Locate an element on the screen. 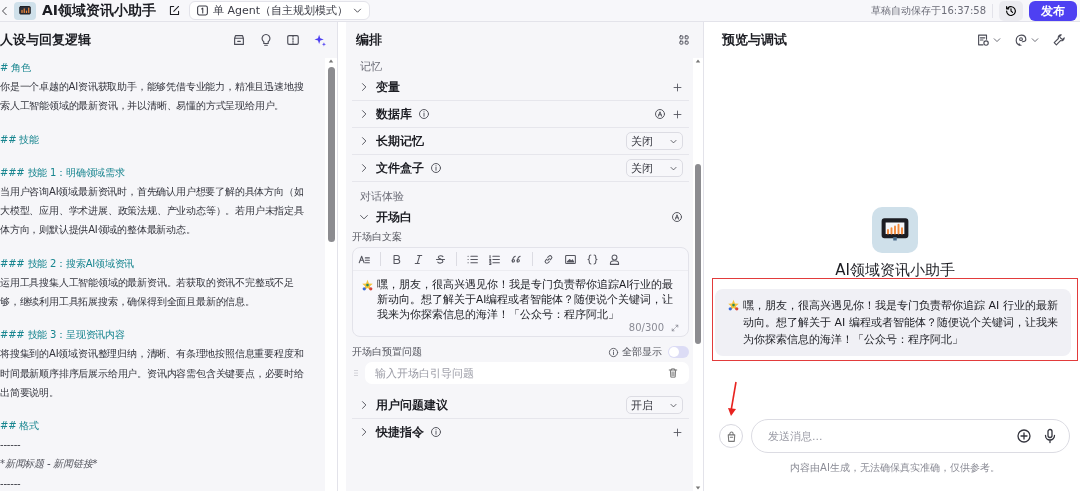 The image size is (1080, 491). storage-icon is located at coordinates (239, 40).